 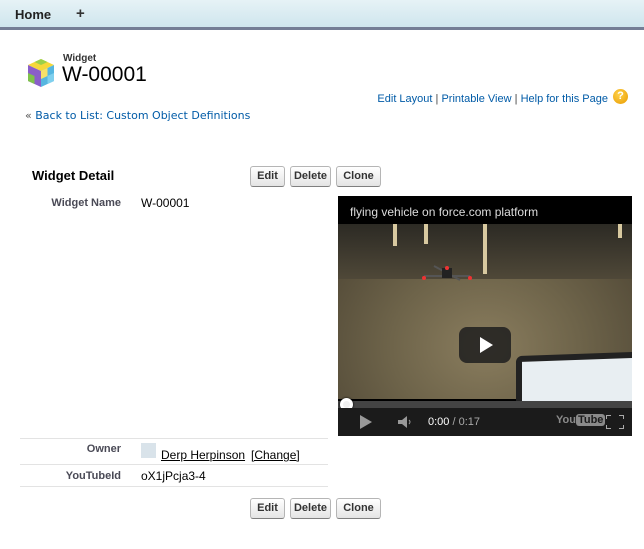 What do you see at coordinates (267, 176) in the screenshot?
I see `edit-button: Edit` at bounding box center [267, 176].